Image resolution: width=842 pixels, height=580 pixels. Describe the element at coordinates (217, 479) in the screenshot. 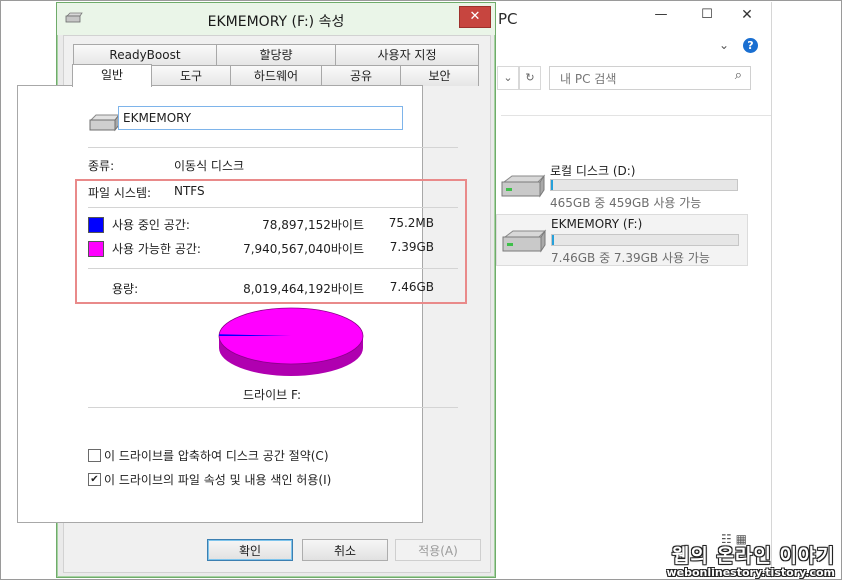

I see `index-label: 이 드라이브의 파일 속성 및 내용 색인 허용(I)` at that location.